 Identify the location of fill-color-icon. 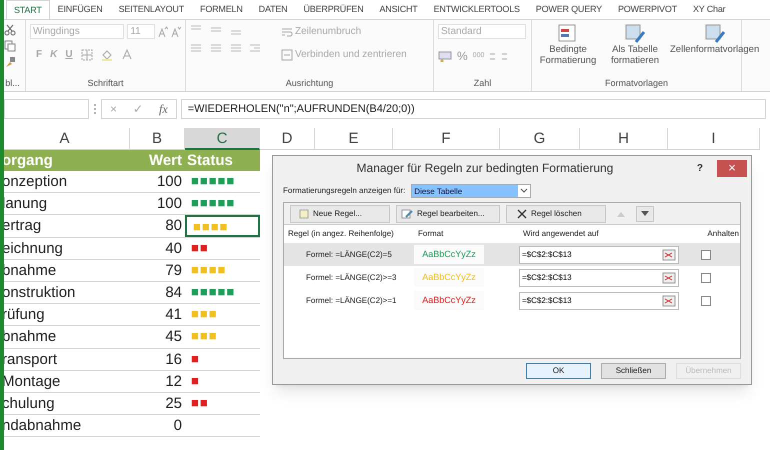
(106, 54).